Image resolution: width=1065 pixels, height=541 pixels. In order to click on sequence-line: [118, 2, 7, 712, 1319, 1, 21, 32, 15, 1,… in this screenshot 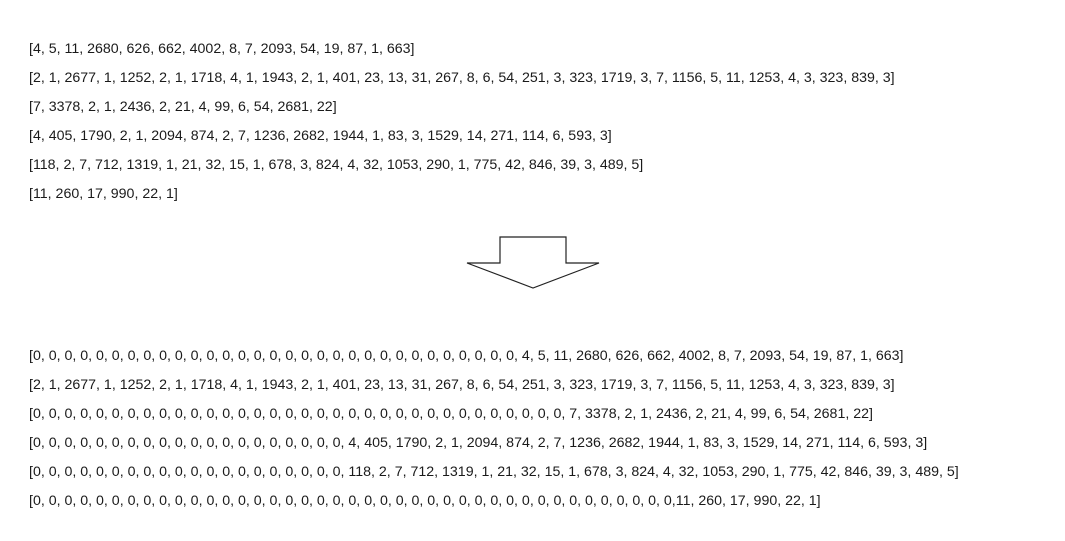, I will do `click(336, 165)`.